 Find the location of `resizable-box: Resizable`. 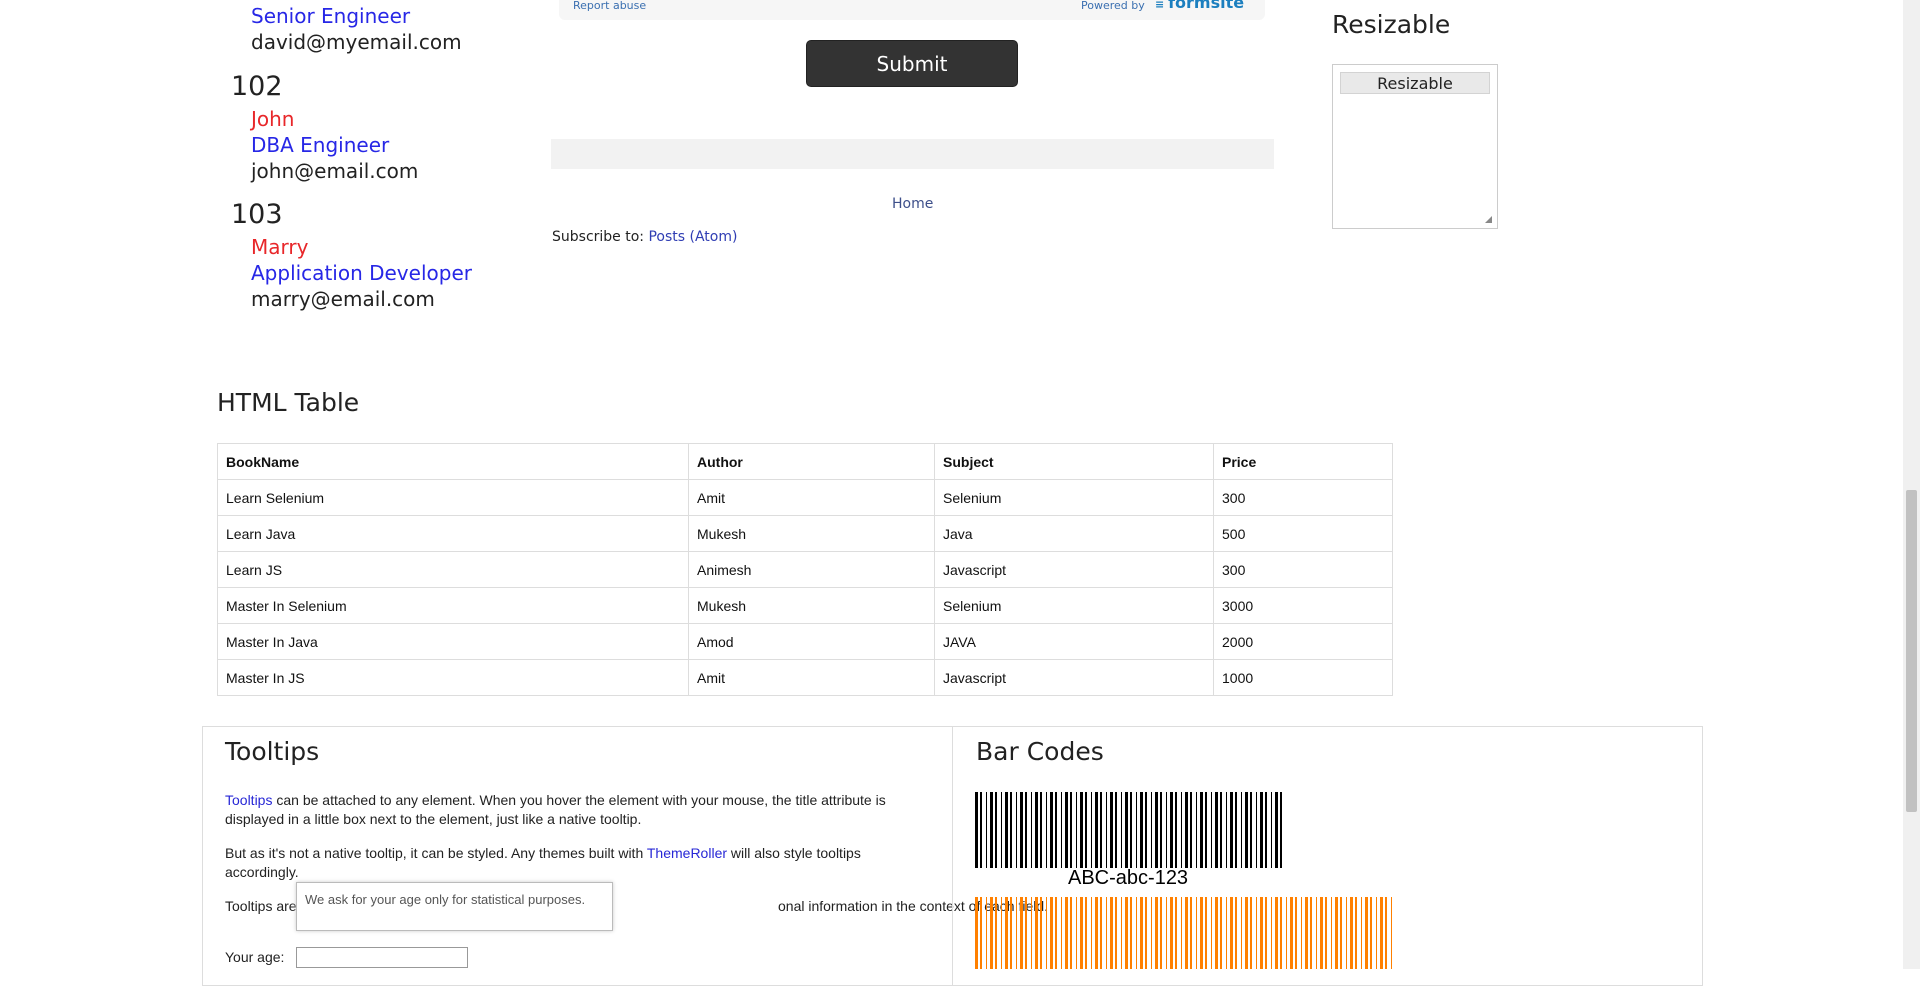

resizable-box: Resizable is located at coordinates (1415, 146).